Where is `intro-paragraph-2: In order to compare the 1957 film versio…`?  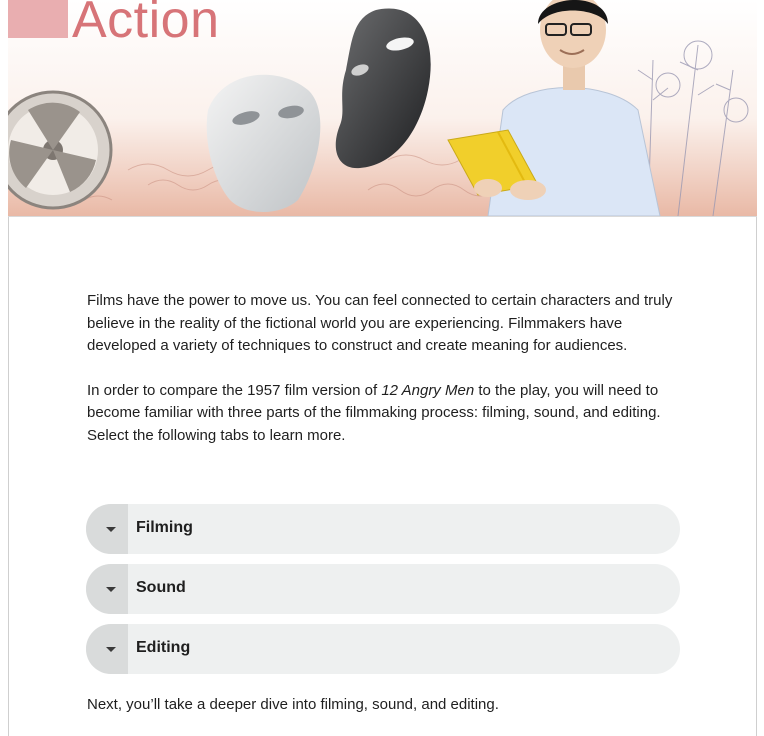
intro-paragraph-2: In order to compare the 1957 film versio… is located at coordinates (387, 414).